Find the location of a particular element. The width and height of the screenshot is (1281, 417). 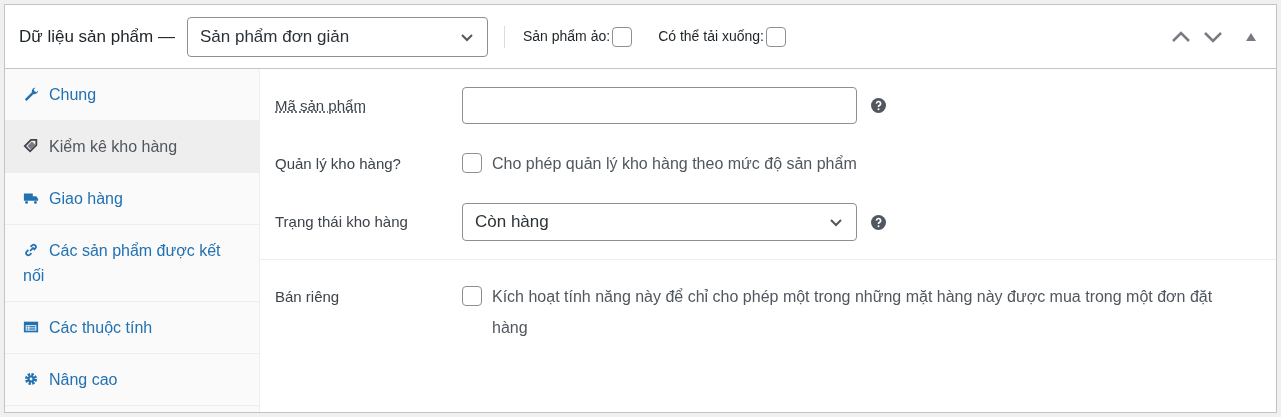

field-label: Mã sản phẩm is located at coordinates (321, 106).